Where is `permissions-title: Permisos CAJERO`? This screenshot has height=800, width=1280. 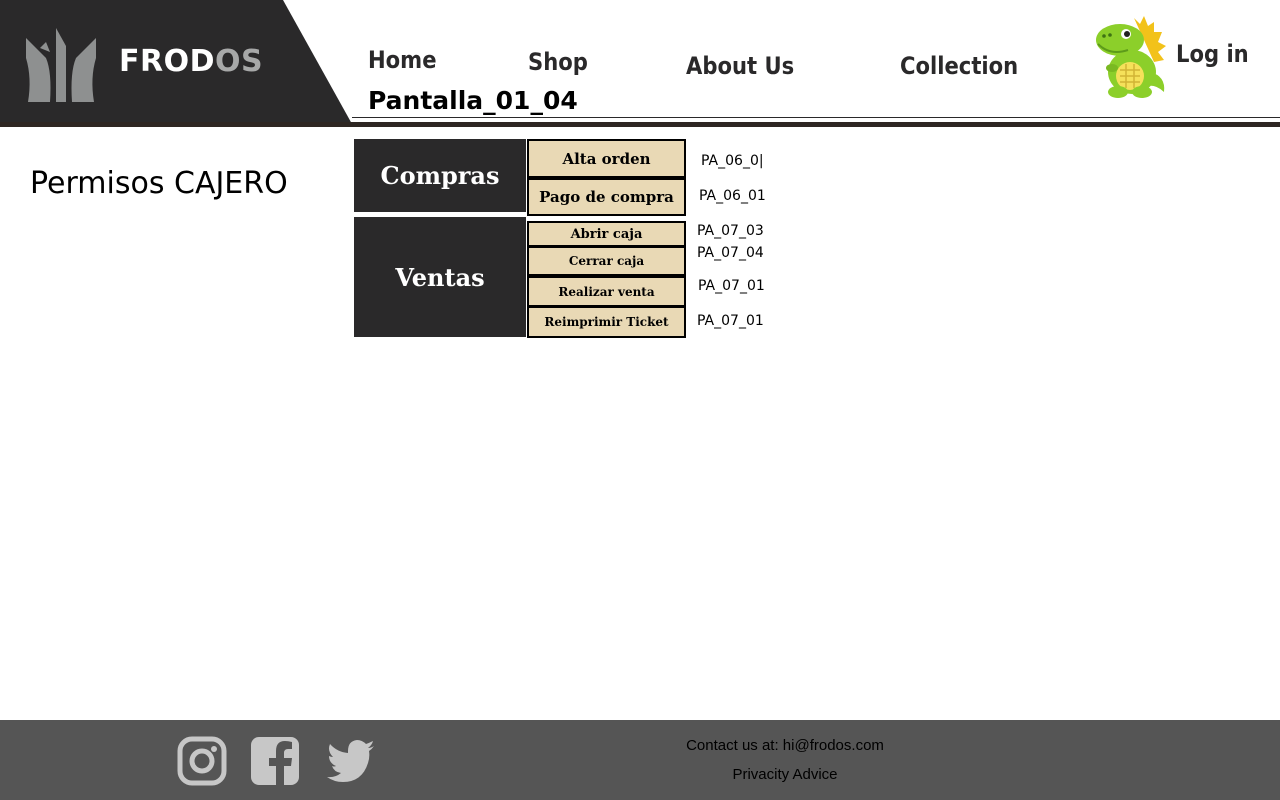 permissions-title: Permisos CAJERO is located at coordinates (159, 183).